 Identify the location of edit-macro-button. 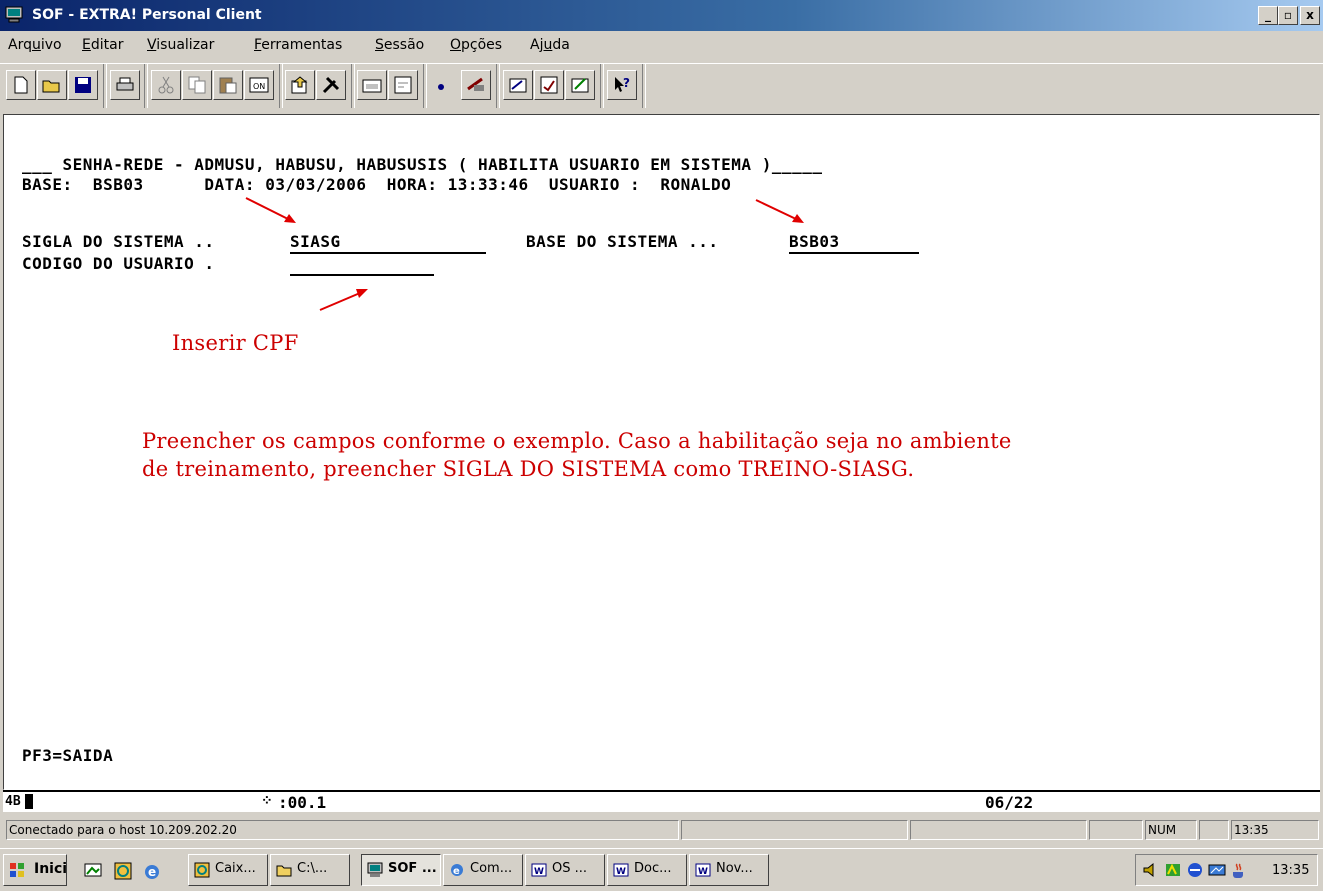
(518, 85).